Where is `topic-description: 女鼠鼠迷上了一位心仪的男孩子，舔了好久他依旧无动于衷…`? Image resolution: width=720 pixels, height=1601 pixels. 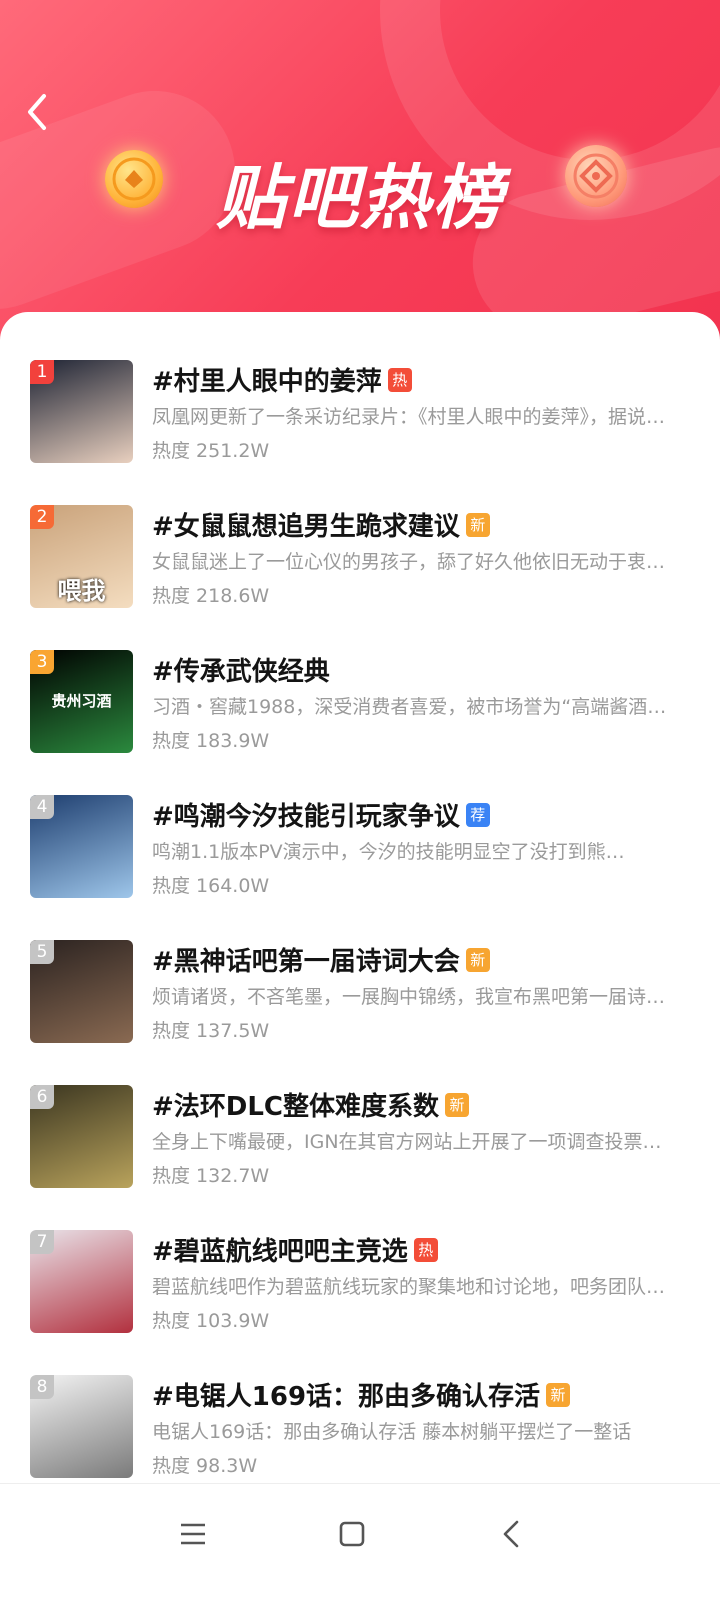 topic-description: 女鼠鼠迷上了一位心仪的男孩子，舔了好久他依旧无动于衷… is located at coordinates (409, 562).